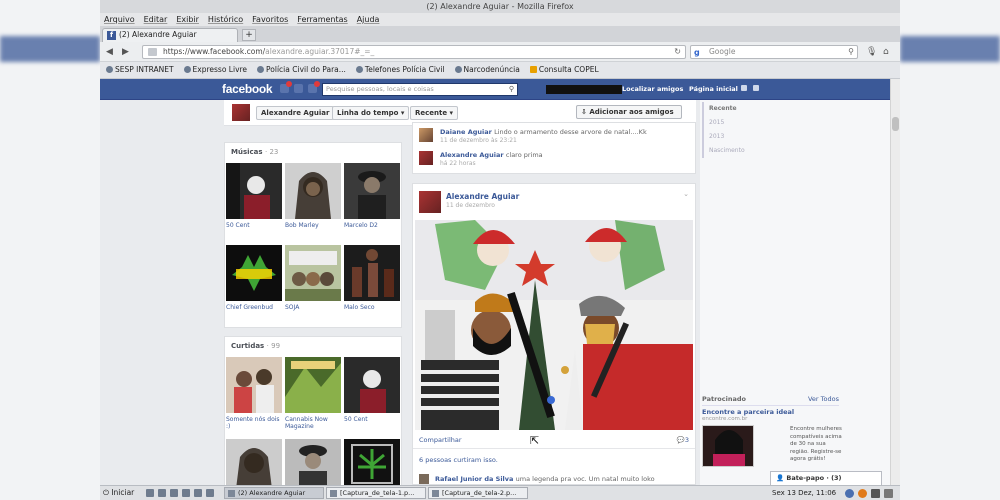  What do you see at coordinates (215, 70) in the screenshot?
I see `bookmark-expresso-livre: Expresso Livre` at bounding box center [215, 70].